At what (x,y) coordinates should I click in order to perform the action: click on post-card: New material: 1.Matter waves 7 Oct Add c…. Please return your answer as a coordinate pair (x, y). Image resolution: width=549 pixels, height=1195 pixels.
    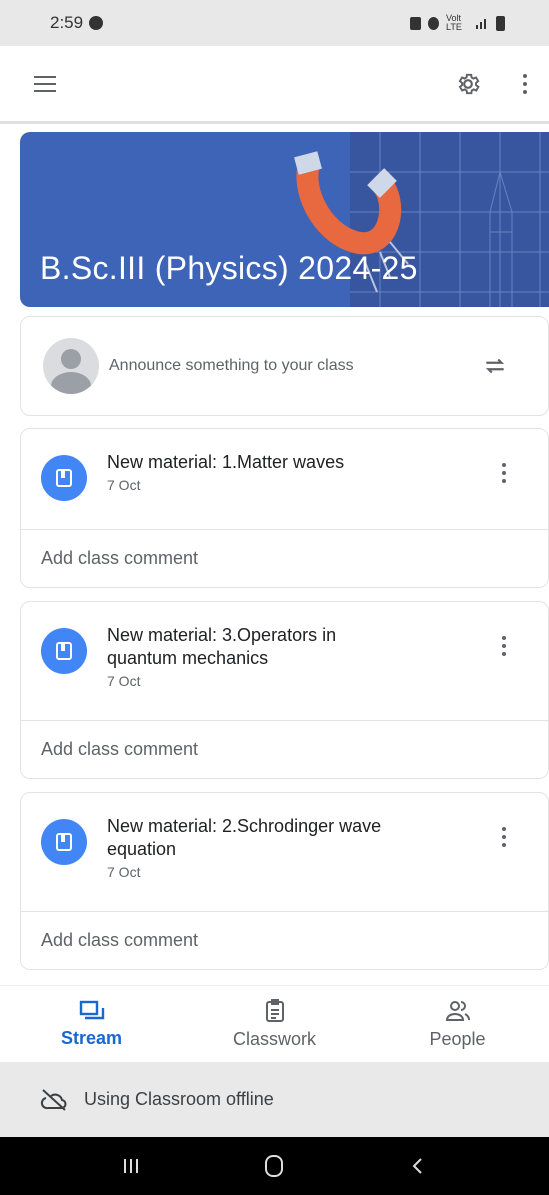
    Looking at the image, I should click on (284, 508).